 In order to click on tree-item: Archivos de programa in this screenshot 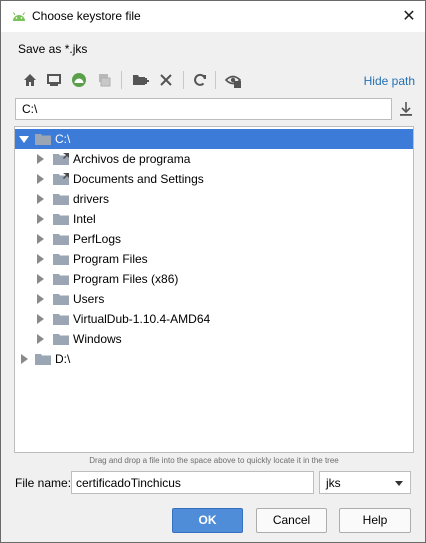, I will do `click(214, 159)`.